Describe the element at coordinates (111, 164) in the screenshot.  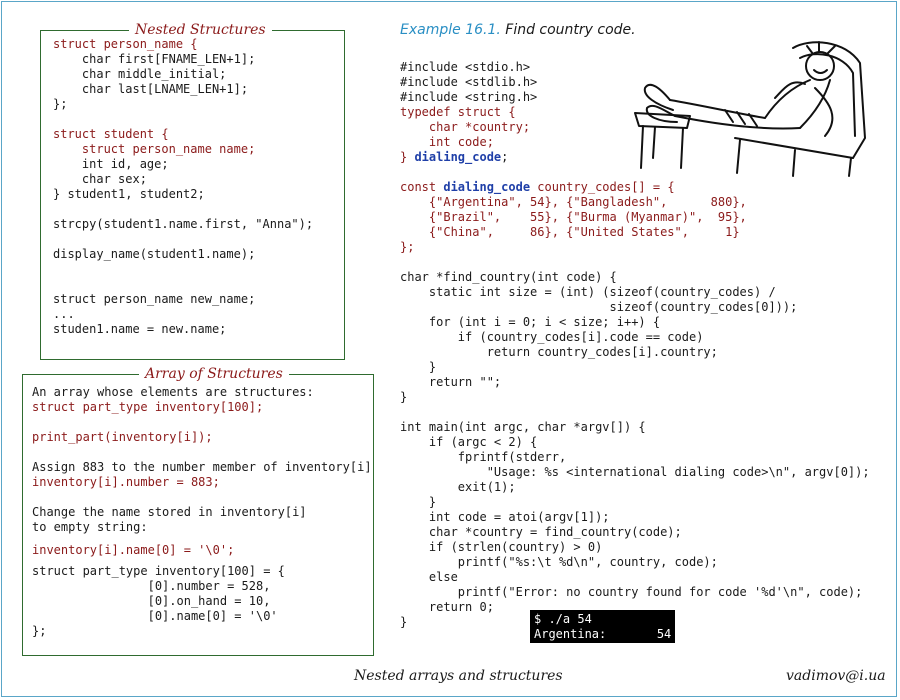
I see `code-line: int id, age;` at that location.